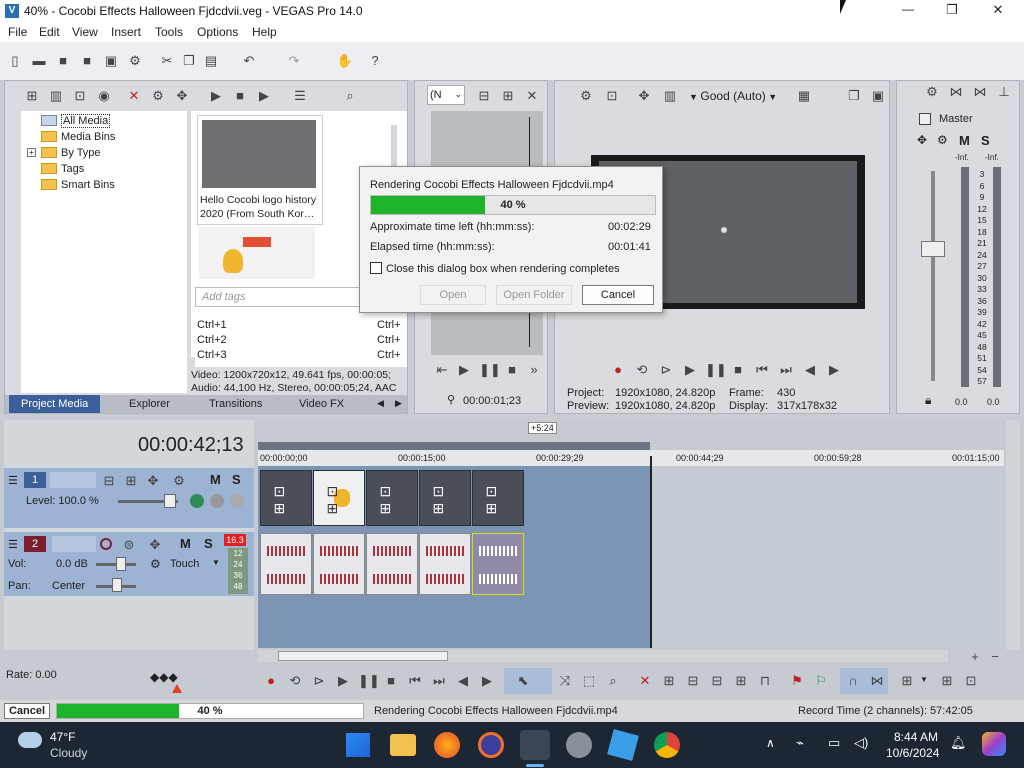 The height and width of the screenshot is (768, 1024). I want to click on trimmer-tool-icon: ⊟, so click(484, 96).